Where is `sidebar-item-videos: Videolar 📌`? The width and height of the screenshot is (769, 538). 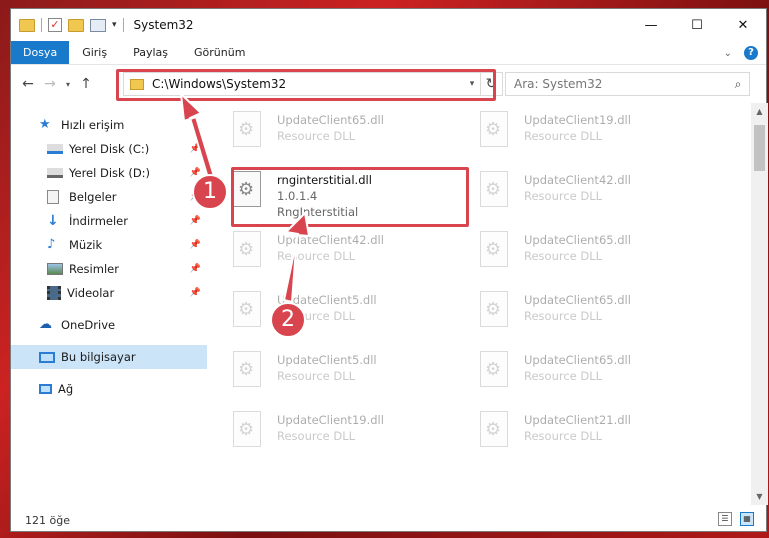 sidebar-item-videos: Videolar 📌 is located at coordinates (109, 293).